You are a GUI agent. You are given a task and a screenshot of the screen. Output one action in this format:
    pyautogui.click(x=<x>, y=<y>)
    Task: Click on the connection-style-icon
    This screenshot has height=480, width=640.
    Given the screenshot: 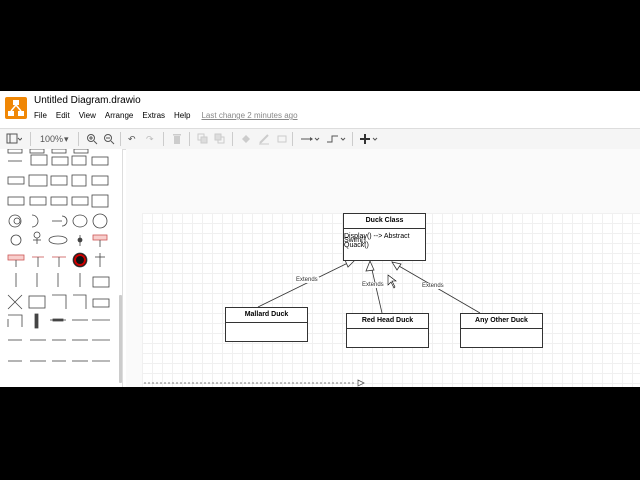 What is the action you would take?
    pyautogui.click(x=310, y=139)
    